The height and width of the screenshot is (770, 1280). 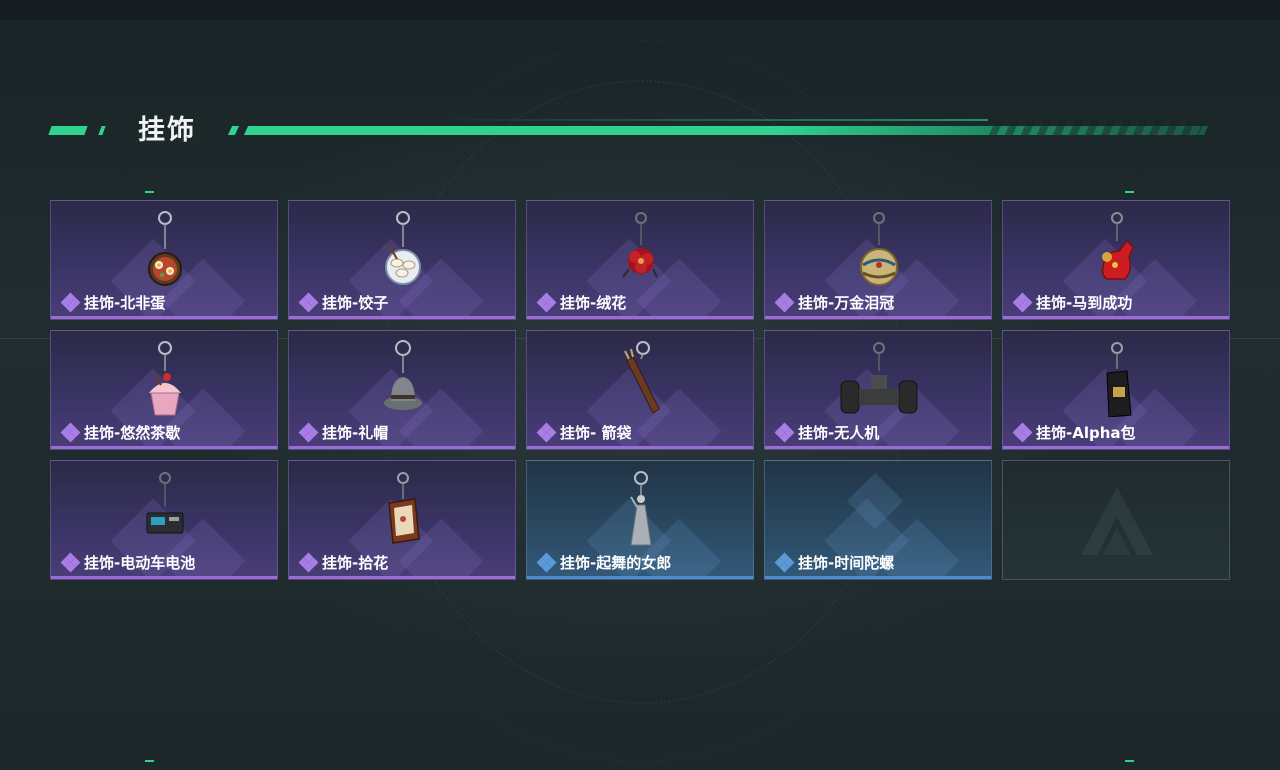 I want to click on charm-card: 挂饰-起舞的女郎, so click(x=640, y=520).